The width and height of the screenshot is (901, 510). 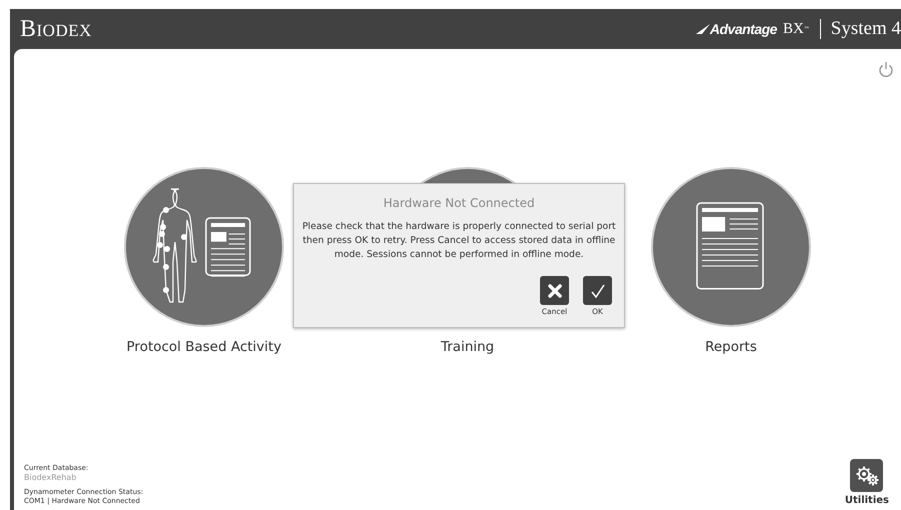 I want to click on tile-label: Reports, so click(x=731, y=347).